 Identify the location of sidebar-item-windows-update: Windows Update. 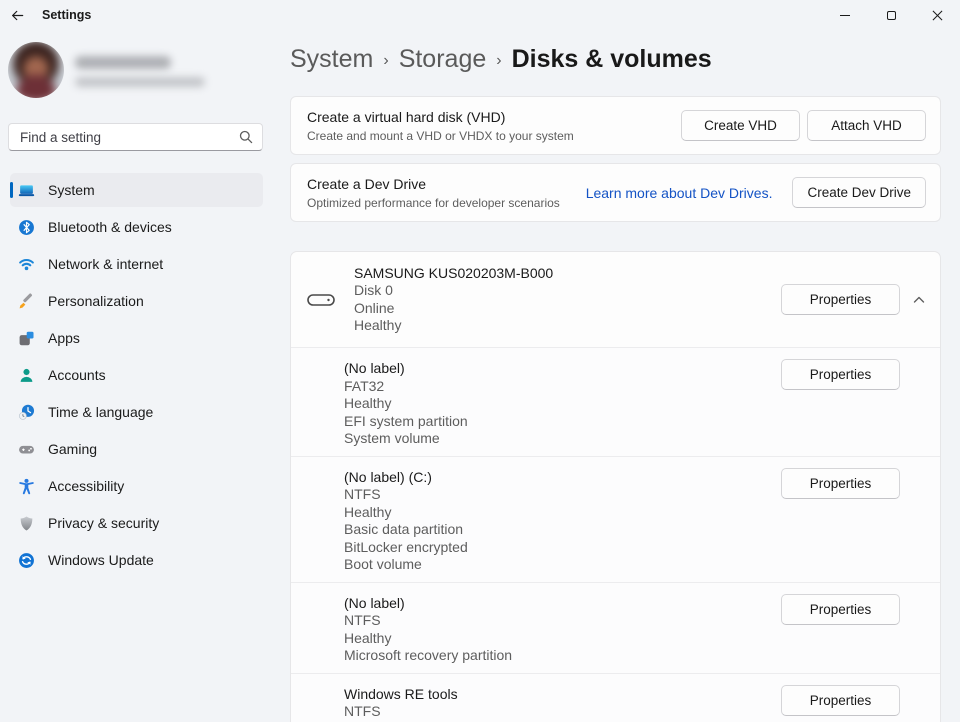
(136, 560).